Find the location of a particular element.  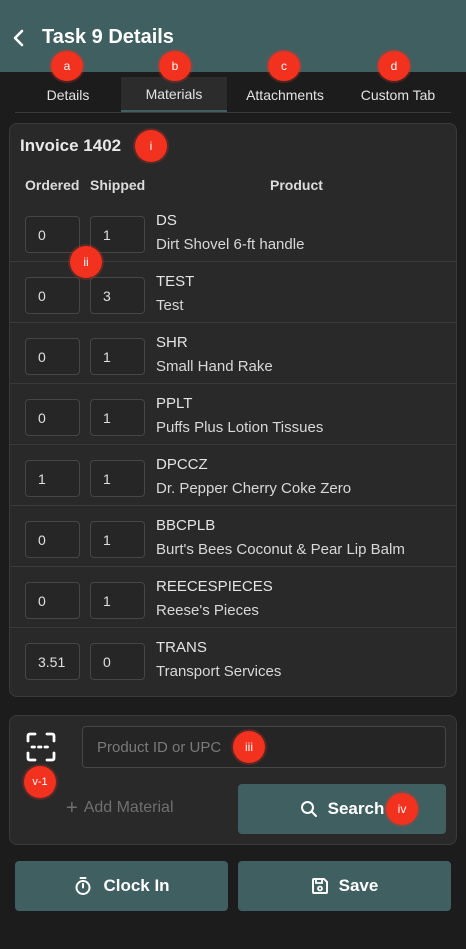

product-name: Reese's Pieces is located at coordinates (207, 610).